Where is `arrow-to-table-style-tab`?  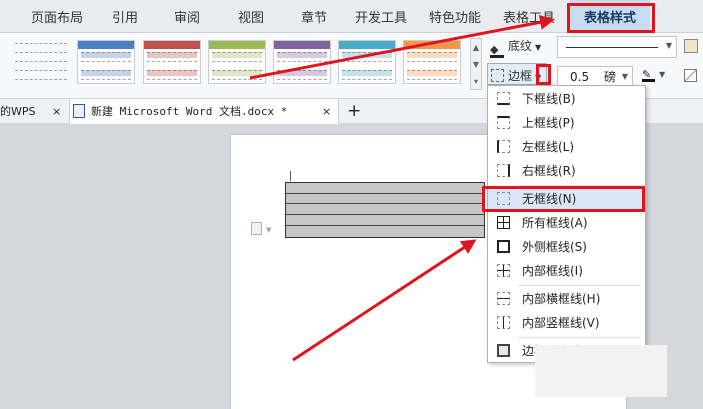
arrow-to-table-style-tab is located at coordinates (402, 47).